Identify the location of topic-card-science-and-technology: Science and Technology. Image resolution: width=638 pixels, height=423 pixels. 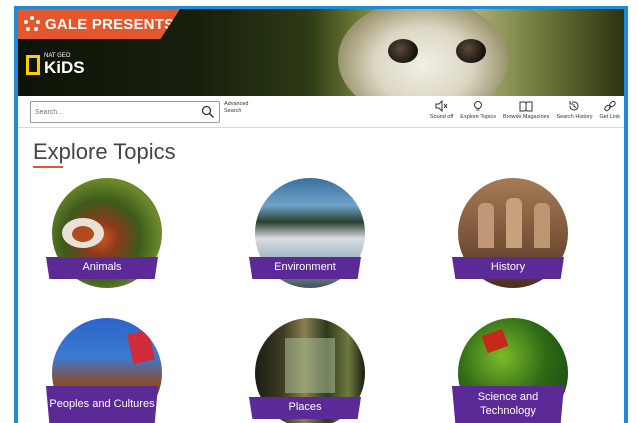
(512, 370).